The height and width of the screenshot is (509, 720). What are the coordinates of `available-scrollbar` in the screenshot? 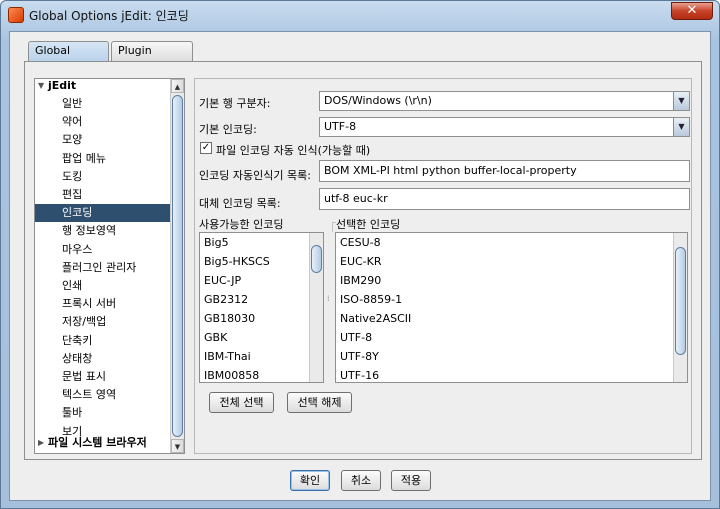 It's located at (316, 307).